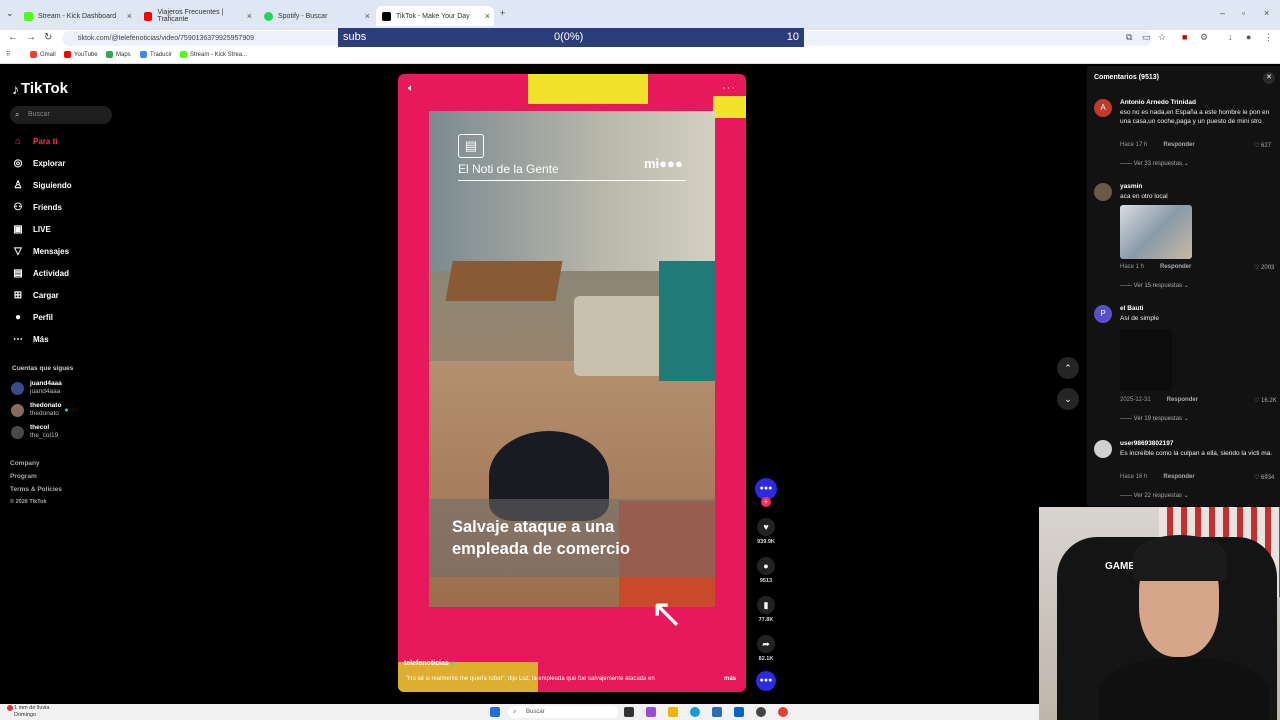  Describe the element at coordinates (766, 502) in the screenshot. I see `follow-plus-icon: +` at that location.